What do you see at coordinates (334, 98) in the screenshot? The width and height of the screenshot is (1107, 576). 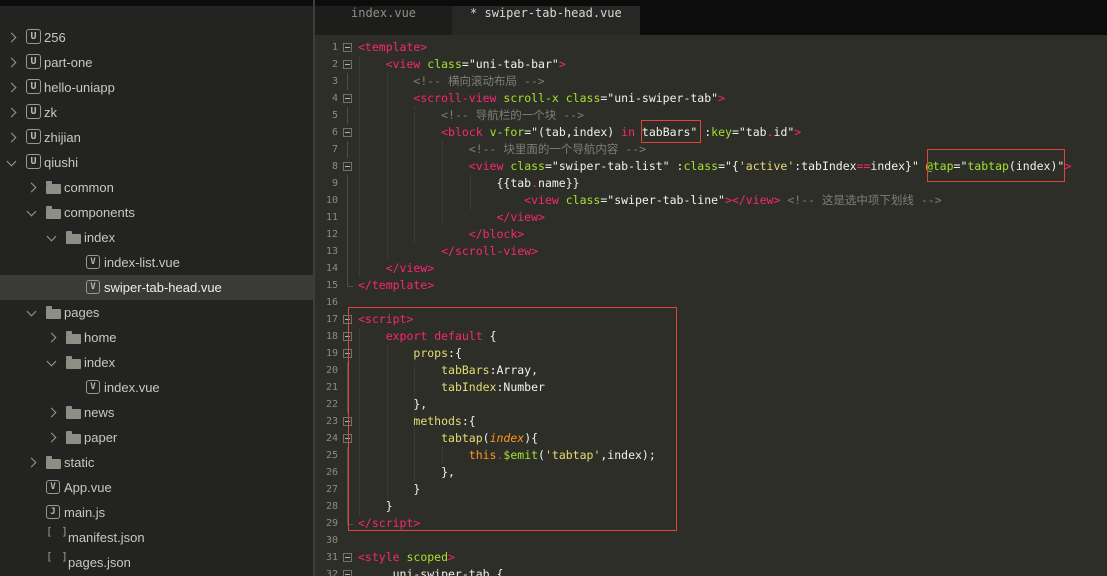 I see `line-number: 4` at bounding box center [334, 98].